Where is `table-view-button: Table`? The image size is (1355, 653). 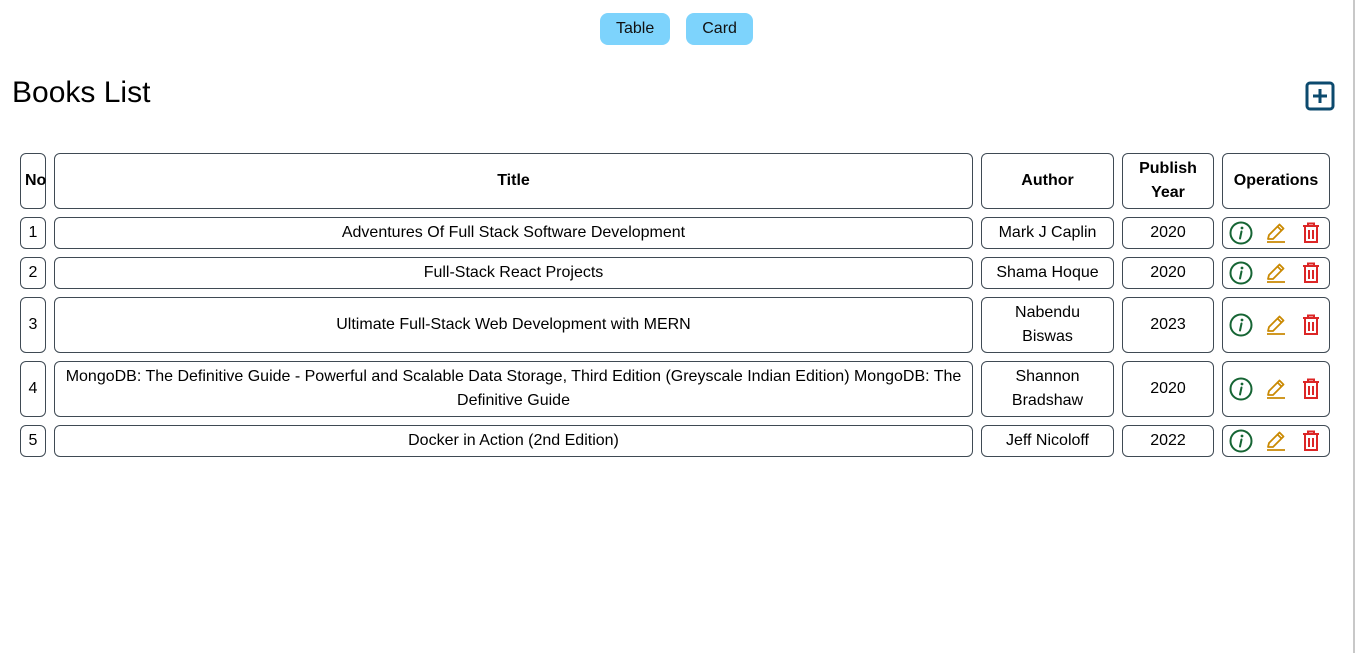 table-view-button: Table is located at coordinates (635, 29).